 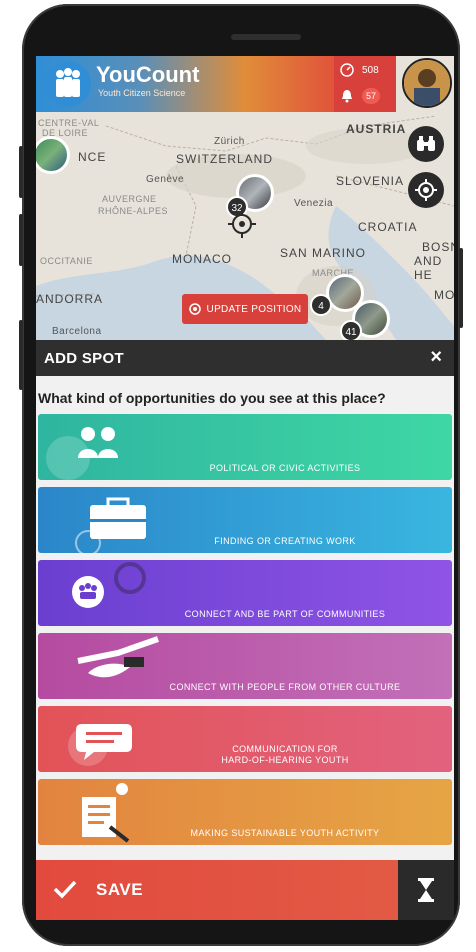 What do you see at coordinates (68, 84) in the screenshot?
I see `youcount-logo-icon` at bounding box center [68, 84].